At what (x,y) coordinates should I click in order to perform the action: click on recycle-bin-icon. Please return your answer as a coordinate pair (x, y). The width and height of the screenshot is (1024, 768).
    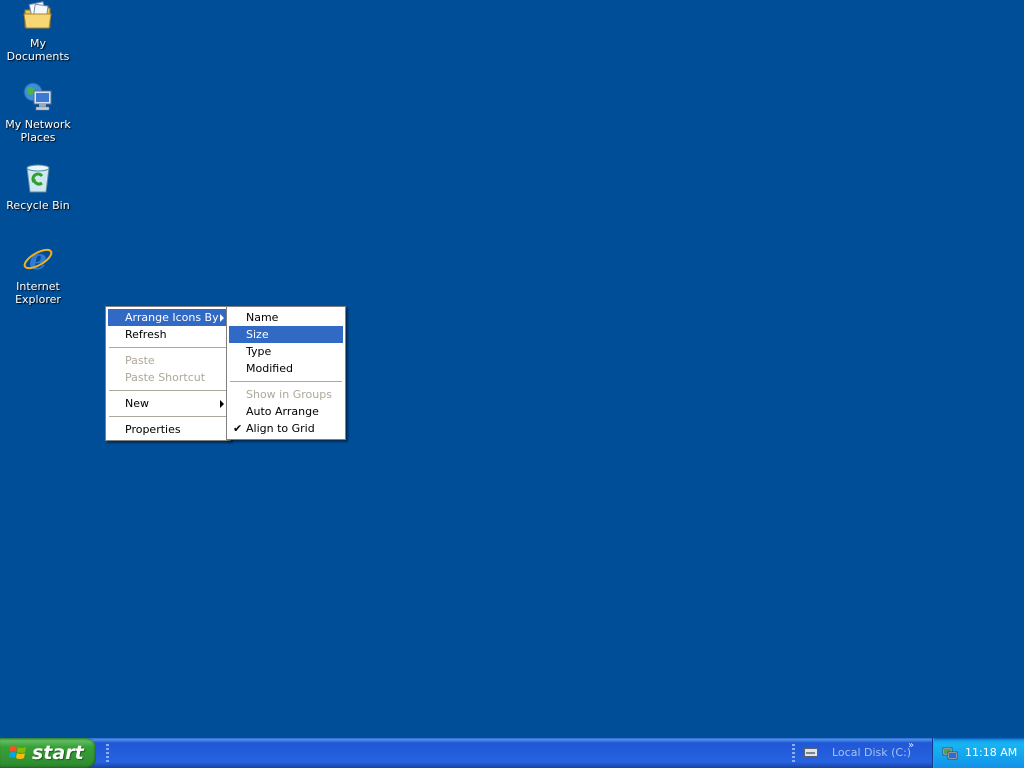
    Looking at the image, I should click on (38, 178).